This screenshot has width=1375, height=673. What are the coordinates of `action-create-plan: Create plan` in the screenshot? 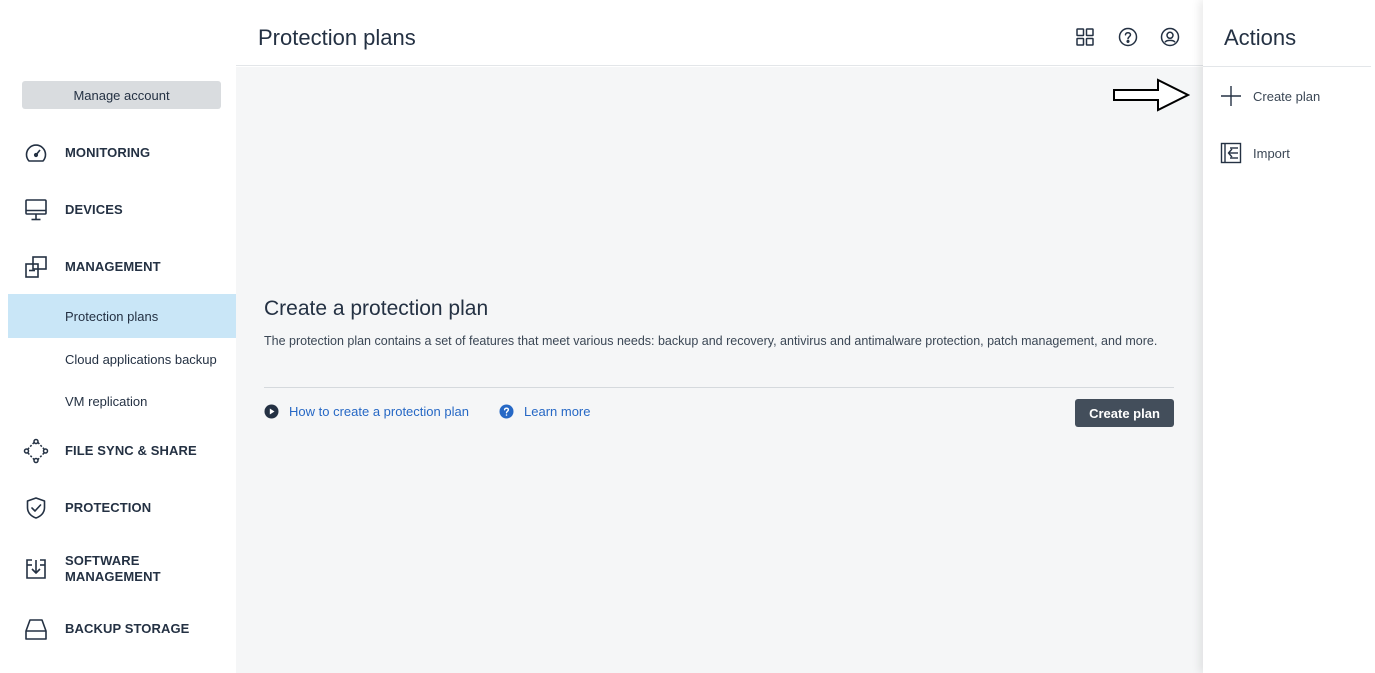 It's located at (1270, 96).